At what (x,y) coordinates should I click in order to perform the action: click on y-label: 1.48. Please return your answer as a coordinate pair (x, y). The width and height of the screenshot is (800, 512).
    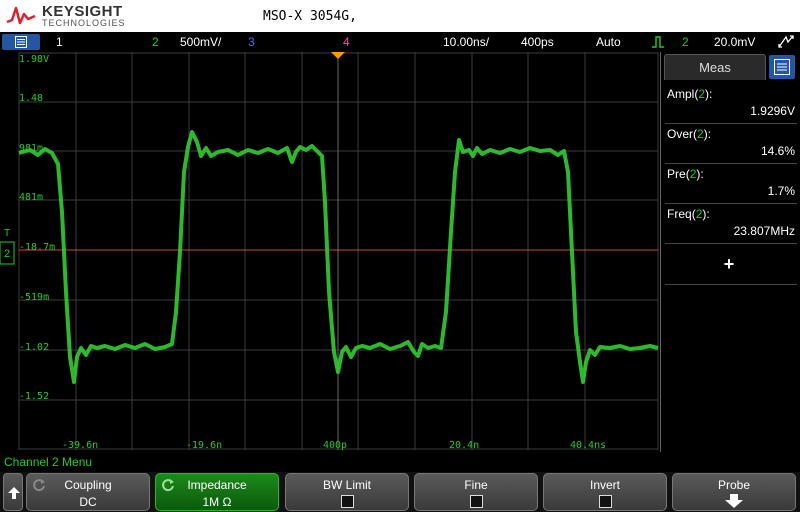
    Looking at the image, I should click on (31, 98).